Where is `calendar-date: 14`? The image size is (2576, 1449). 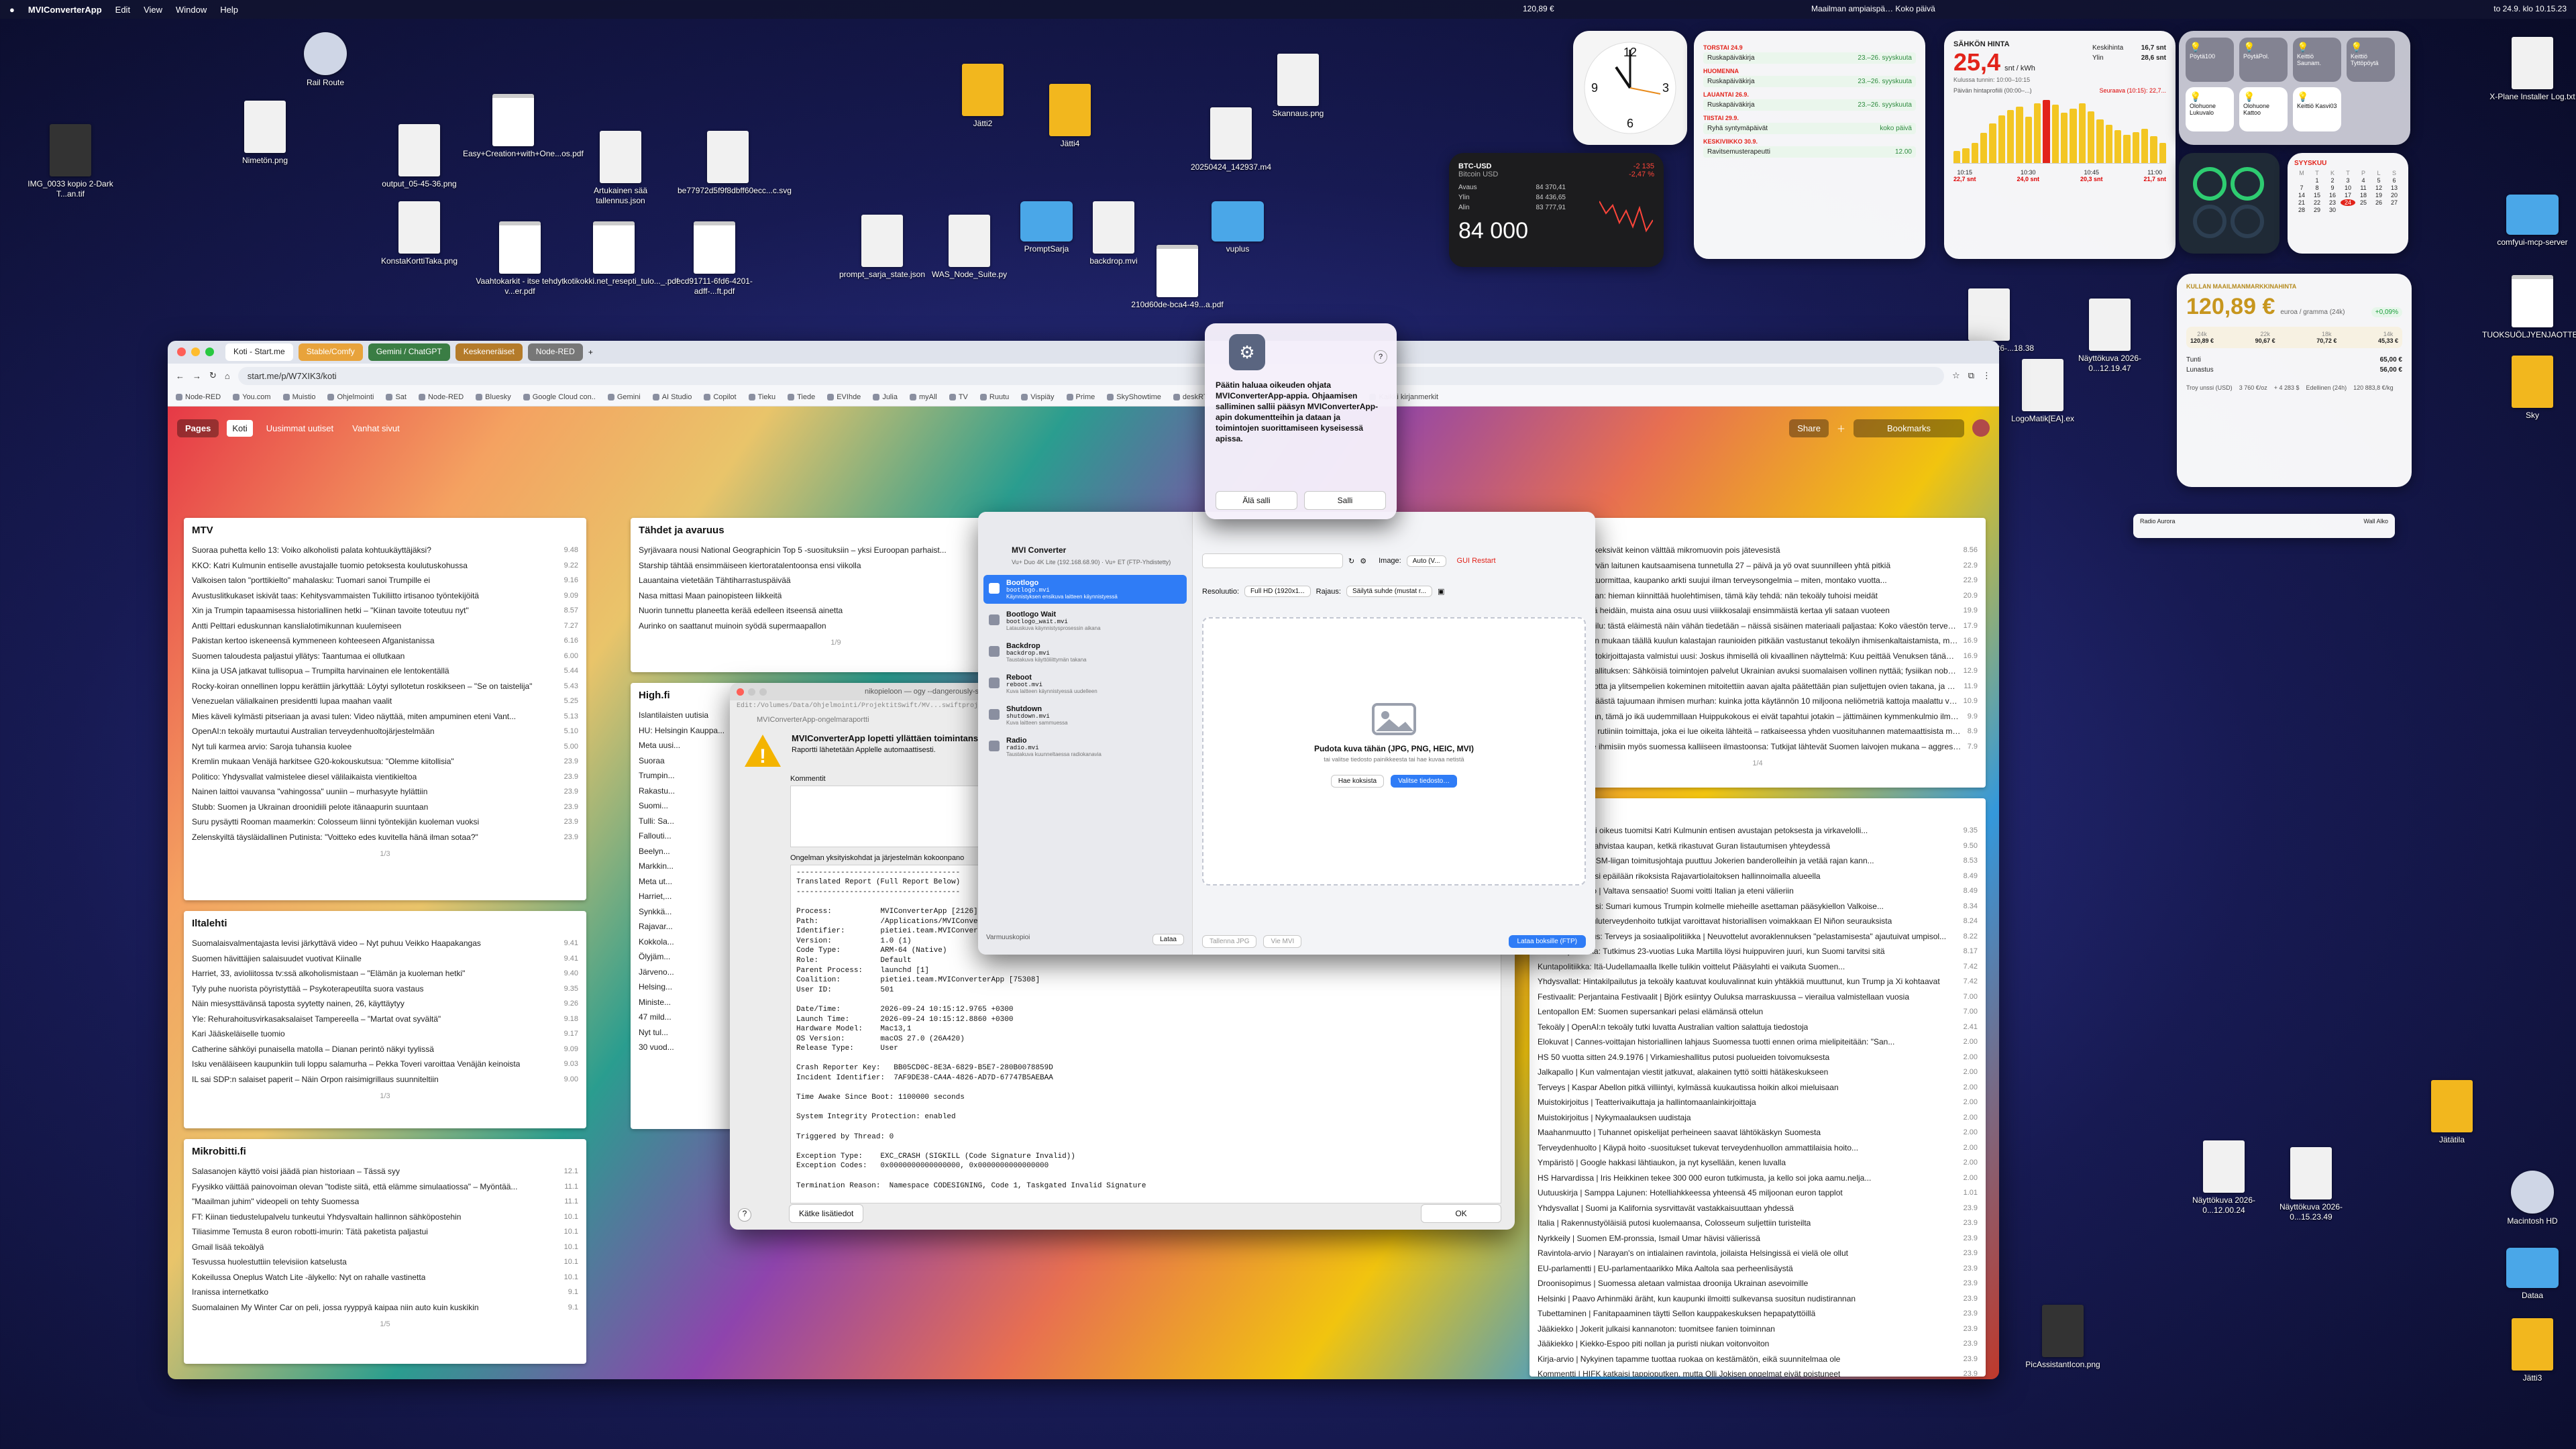 calendar-date: 14 is located at coordinates (2301, 195).